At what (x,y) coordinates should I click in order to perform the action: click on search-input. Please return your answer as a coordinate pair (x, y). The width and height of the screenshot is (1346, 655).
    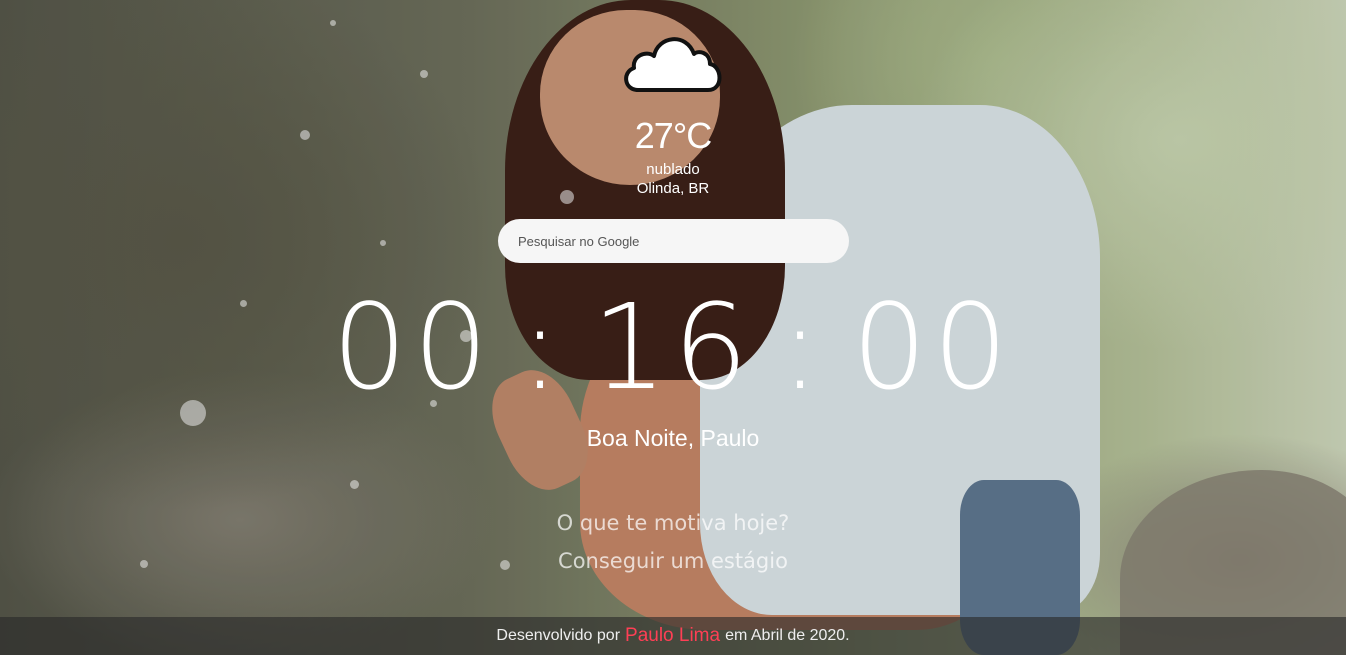
    Looking at the image, I should click on (673, 241).